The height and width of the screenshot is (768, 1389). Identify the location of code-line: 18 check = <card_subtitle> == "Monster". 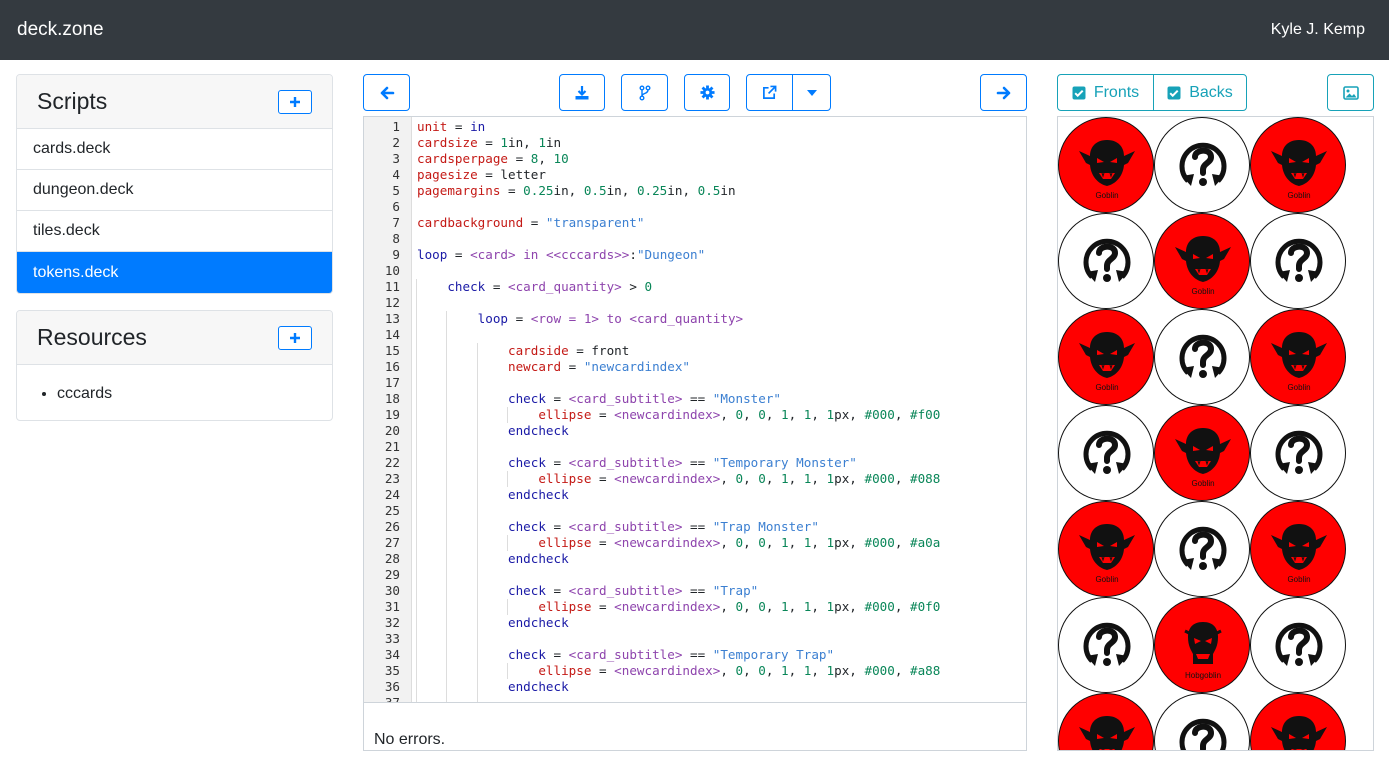
(695, 399).